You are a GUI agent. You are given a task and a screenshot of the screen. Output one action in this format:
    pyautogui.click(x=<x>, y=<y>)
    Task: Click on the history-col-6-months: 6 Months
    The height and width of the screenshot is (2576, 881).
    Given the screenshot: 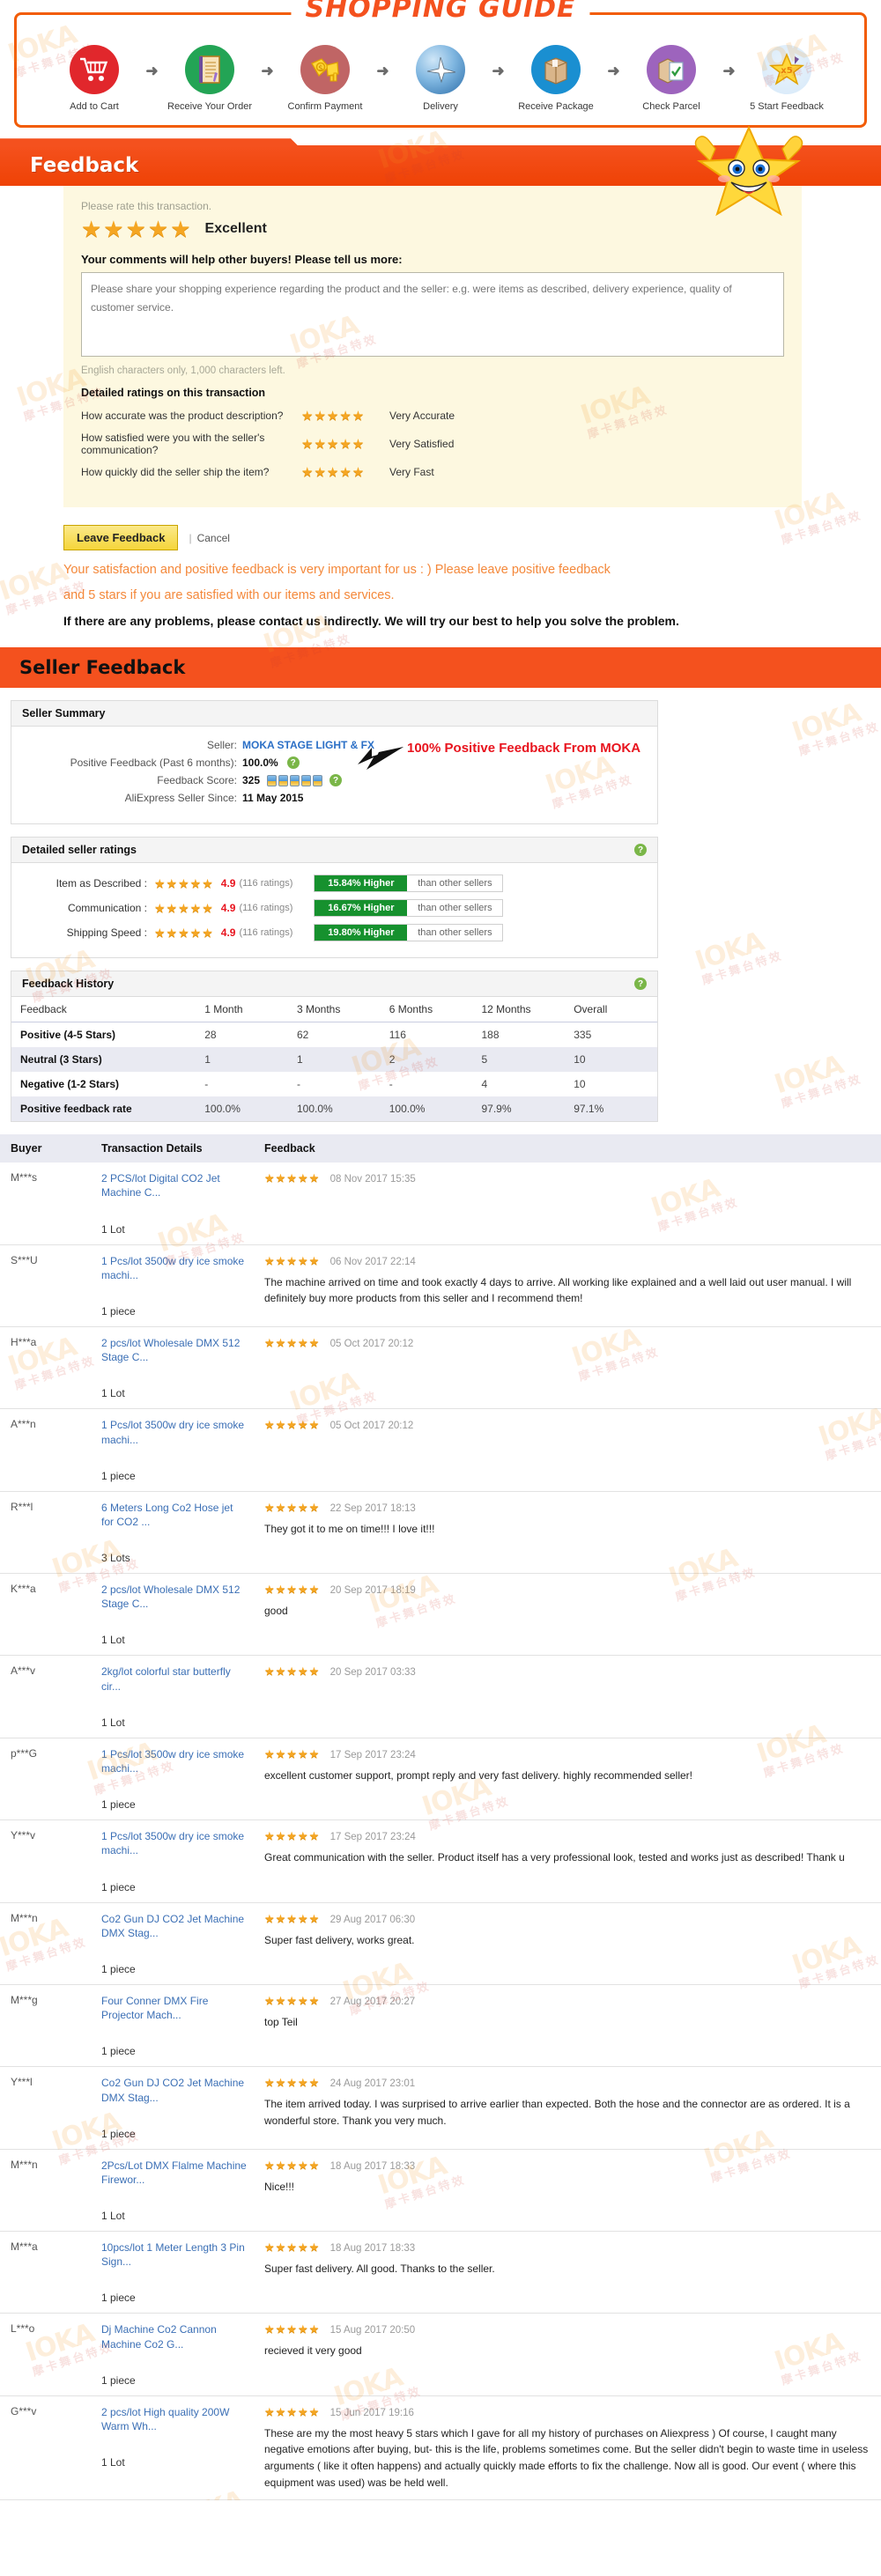 What is the action you would take?
    pyautogui.click(x=426, y=1010)
    